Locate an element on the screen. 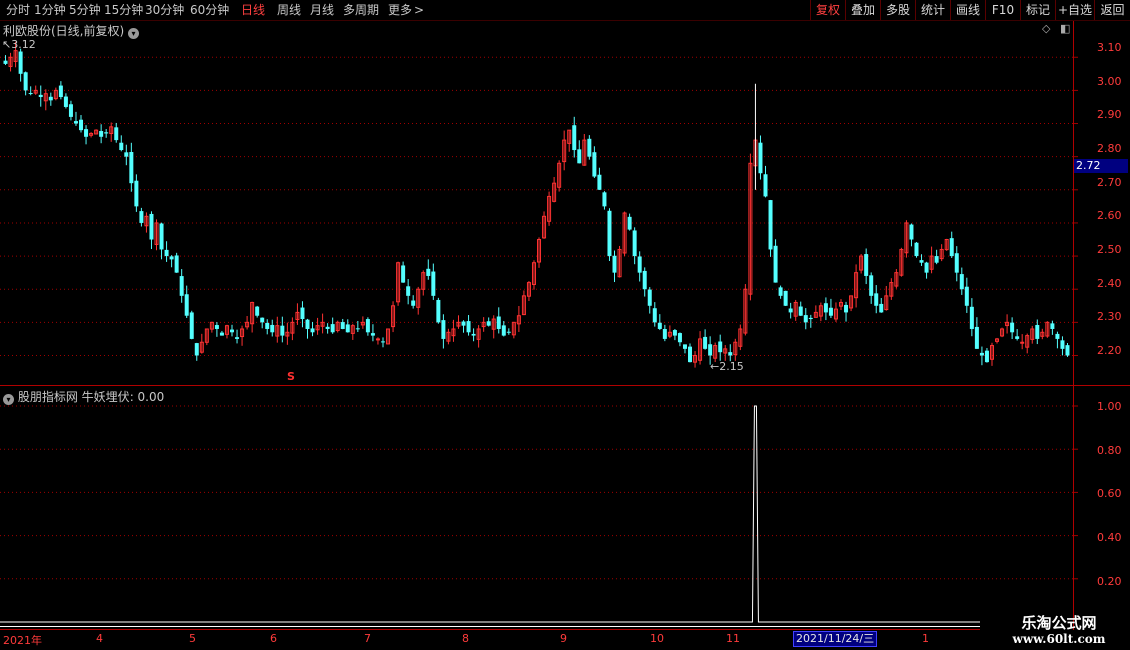 The width and height of the screenshot is (1130, 650). y-tick-310: 3.10 is located at coordinates (1109, 47).